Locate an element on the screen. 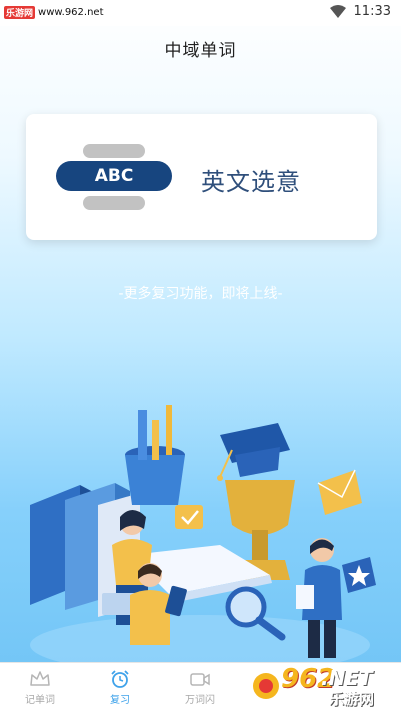  graduation-cap-icon is located at coordinates (253, 452).